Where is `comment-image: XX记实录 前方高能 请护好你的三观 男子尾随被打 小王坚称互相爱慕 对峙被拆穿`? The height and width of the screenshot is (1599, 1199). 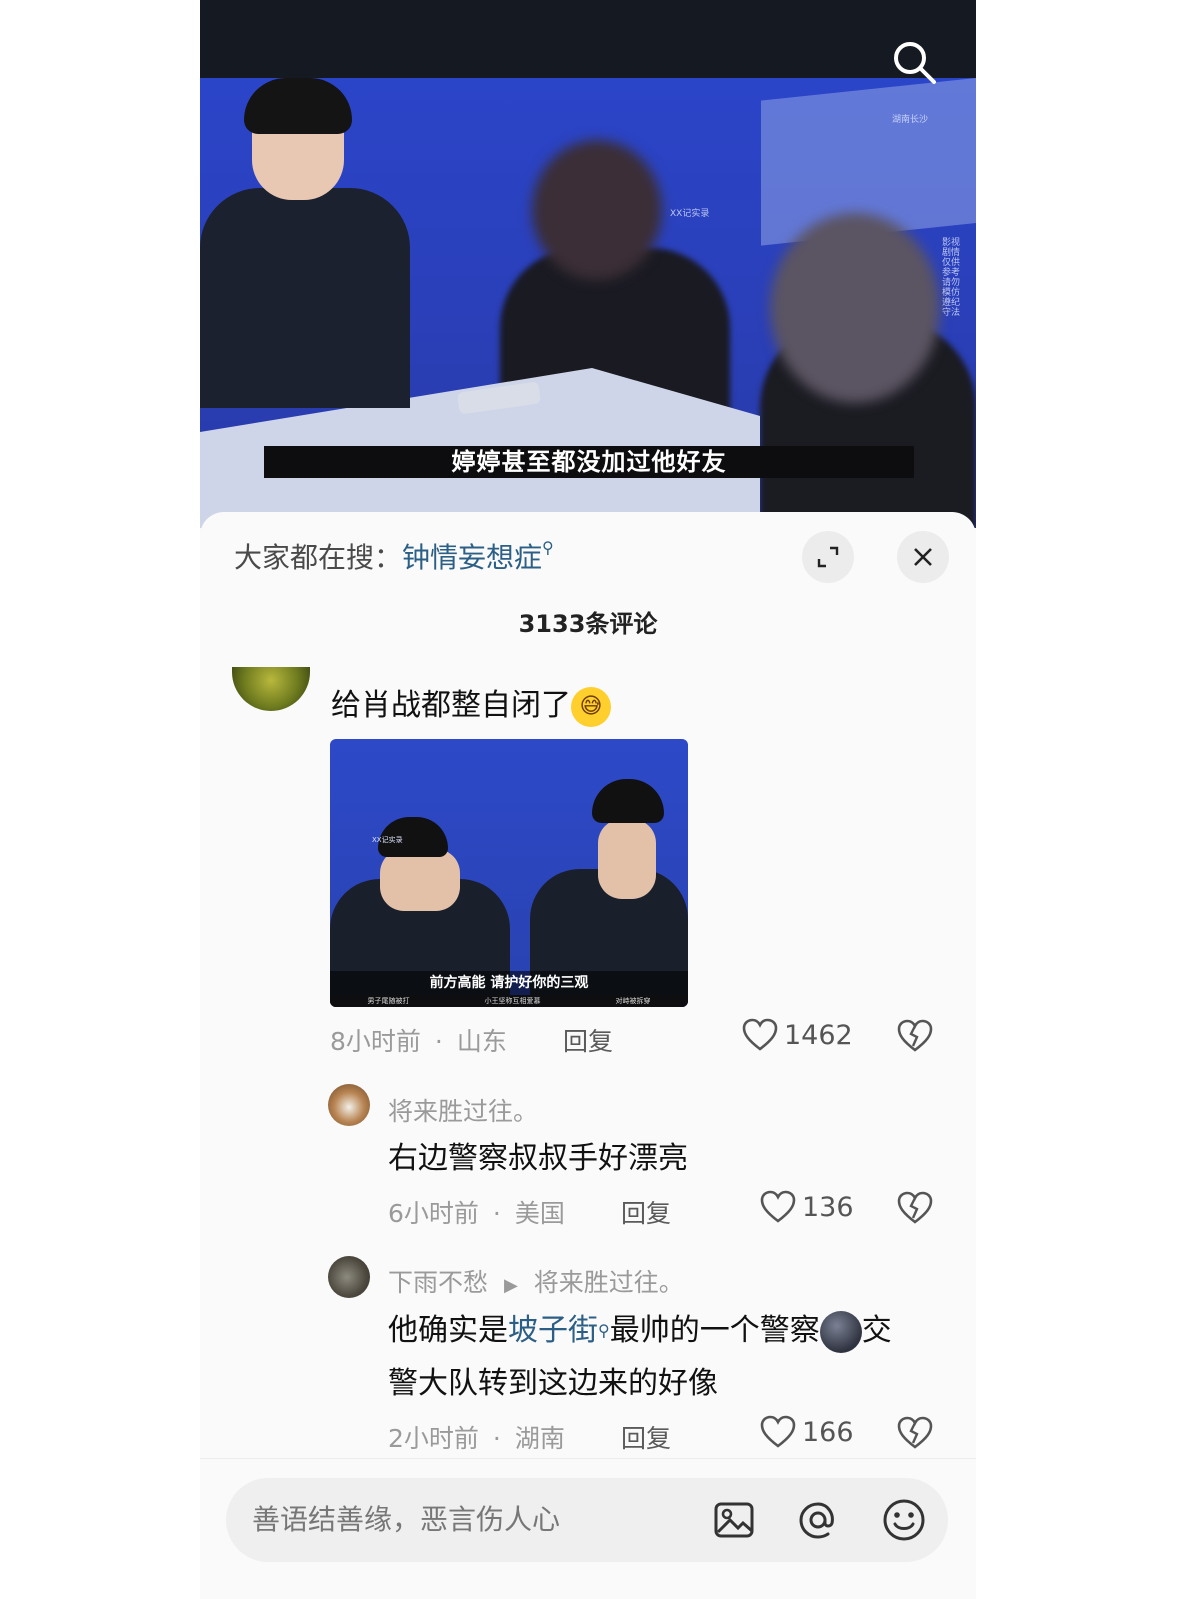 comment-image: XX记实录 前方高能 请护好你的三观 男子尾随被打 小王坚称互相爱慕 对峙被拆穿 is located at coordinates (509, 873).